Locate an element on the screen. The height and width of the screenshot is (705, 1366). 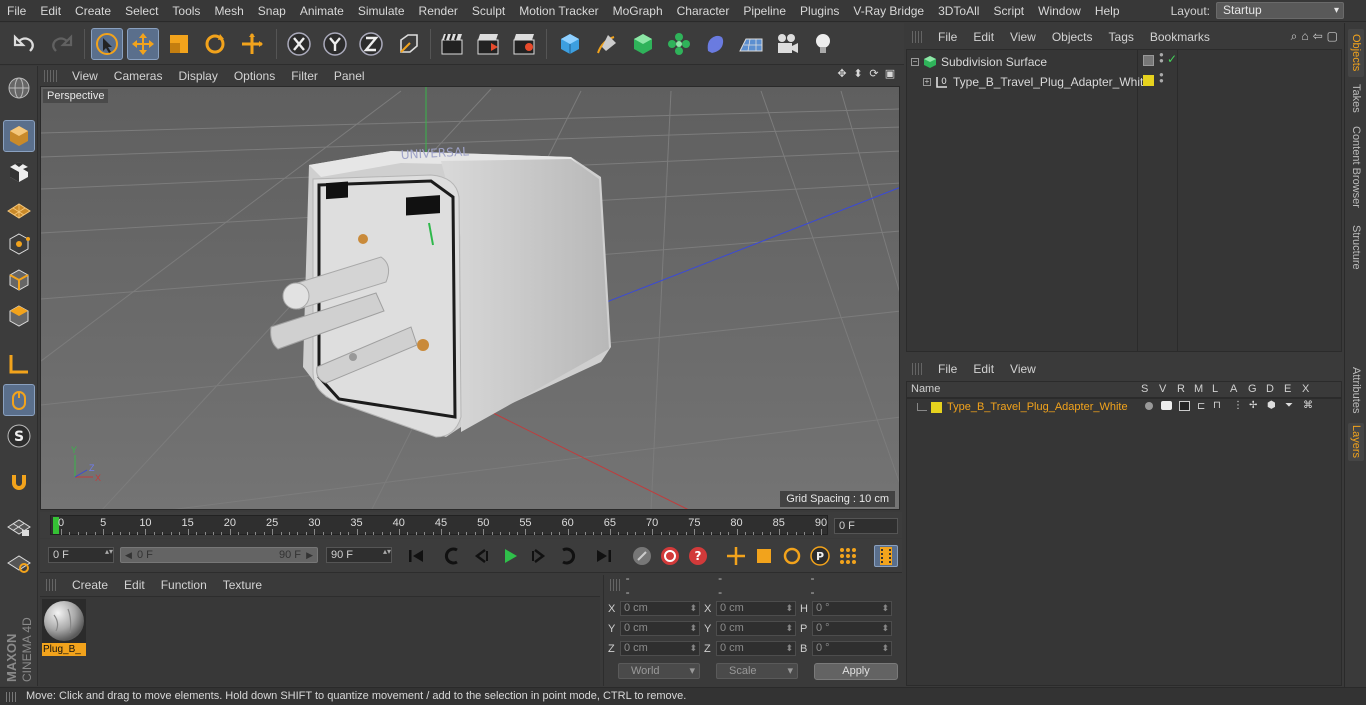
apply-button: Apply is located at coordinates (856, 671).